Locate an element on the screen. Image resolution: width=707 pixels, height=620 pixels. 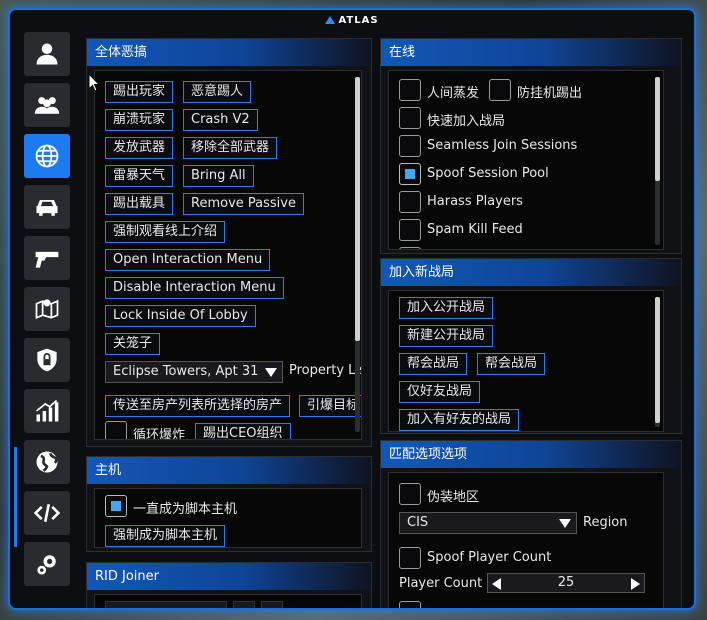
sidebar-item-stats is located at coordinates (47, 411).